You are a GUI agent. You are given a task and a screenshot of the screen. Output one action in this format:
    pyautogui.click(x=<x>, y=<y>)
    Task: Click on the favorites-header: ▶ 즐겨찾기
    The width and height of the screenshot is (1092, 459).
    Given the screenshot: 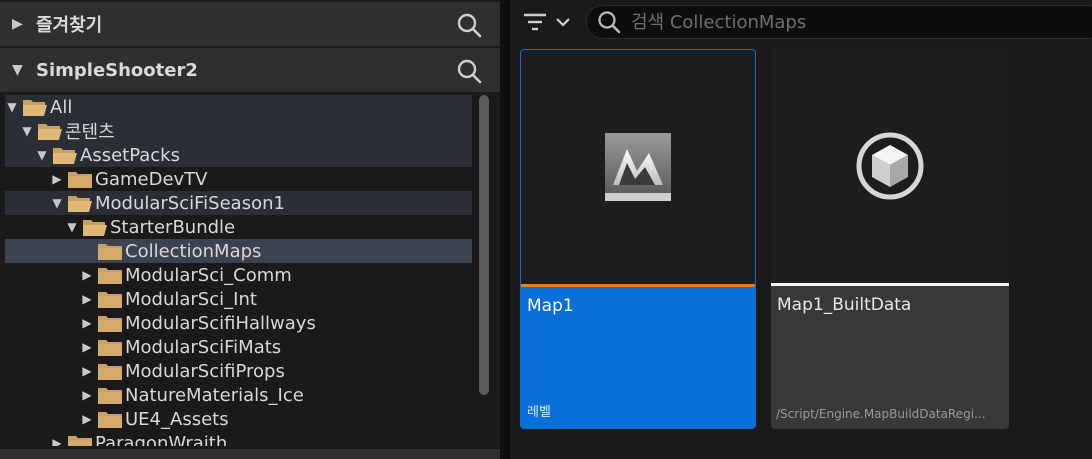 What is the action you would take?
    pyautogui.click(x=250, y=24)
    